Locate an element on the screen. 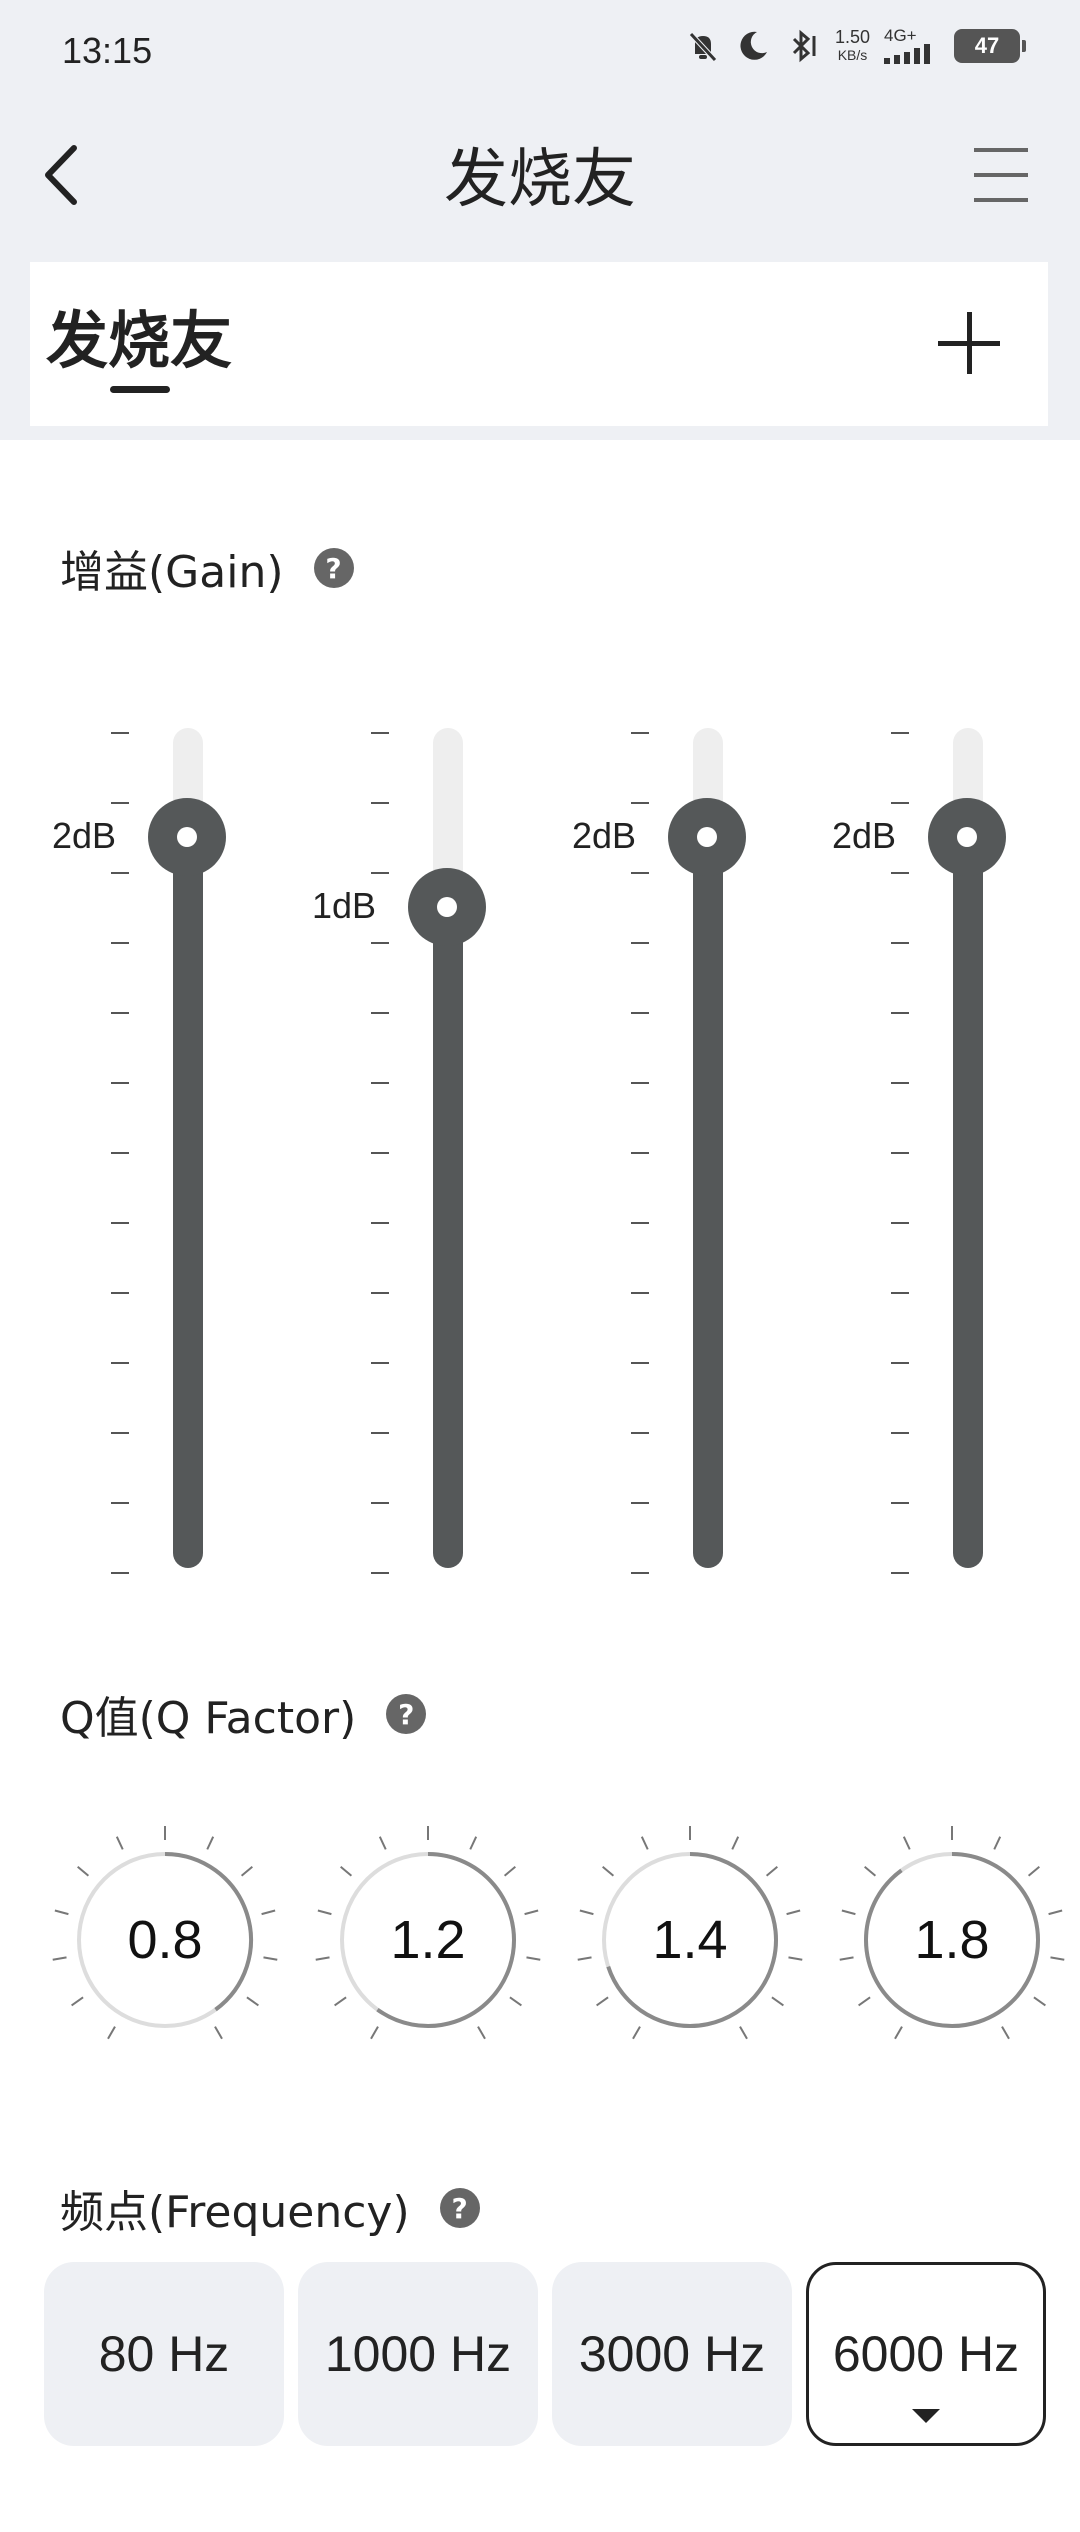  caret-down-icon is located at coordinates (926, 2416).